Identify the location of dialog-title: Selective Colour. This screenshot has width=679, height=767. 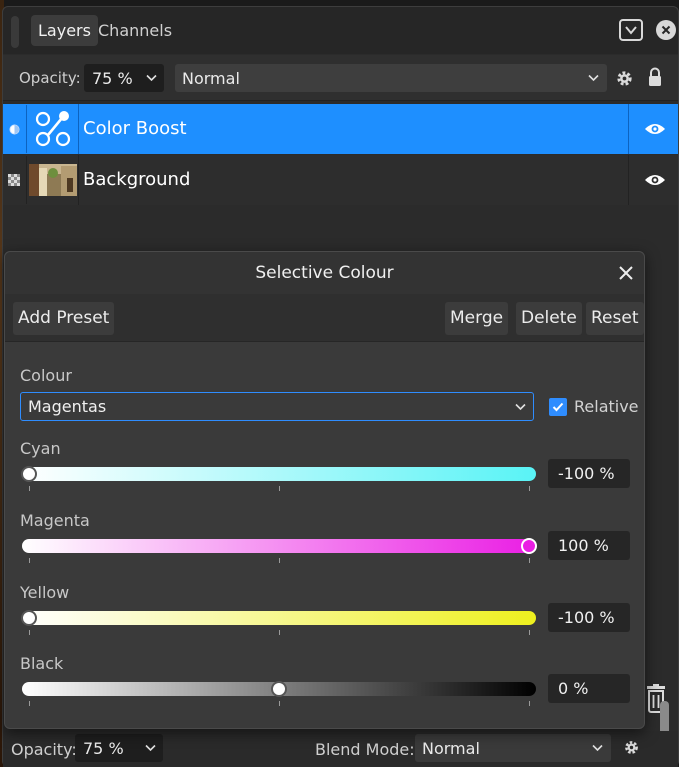
(324, 273).